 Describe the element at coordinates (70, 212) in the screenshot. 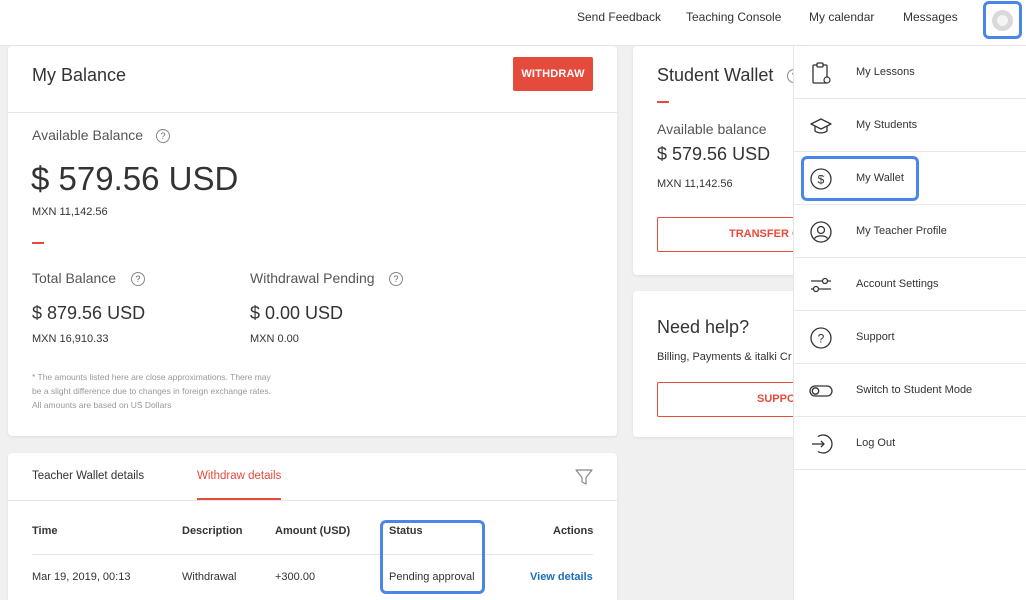

I see `available-balance-mxn: MXN 11,142.56` at that location.